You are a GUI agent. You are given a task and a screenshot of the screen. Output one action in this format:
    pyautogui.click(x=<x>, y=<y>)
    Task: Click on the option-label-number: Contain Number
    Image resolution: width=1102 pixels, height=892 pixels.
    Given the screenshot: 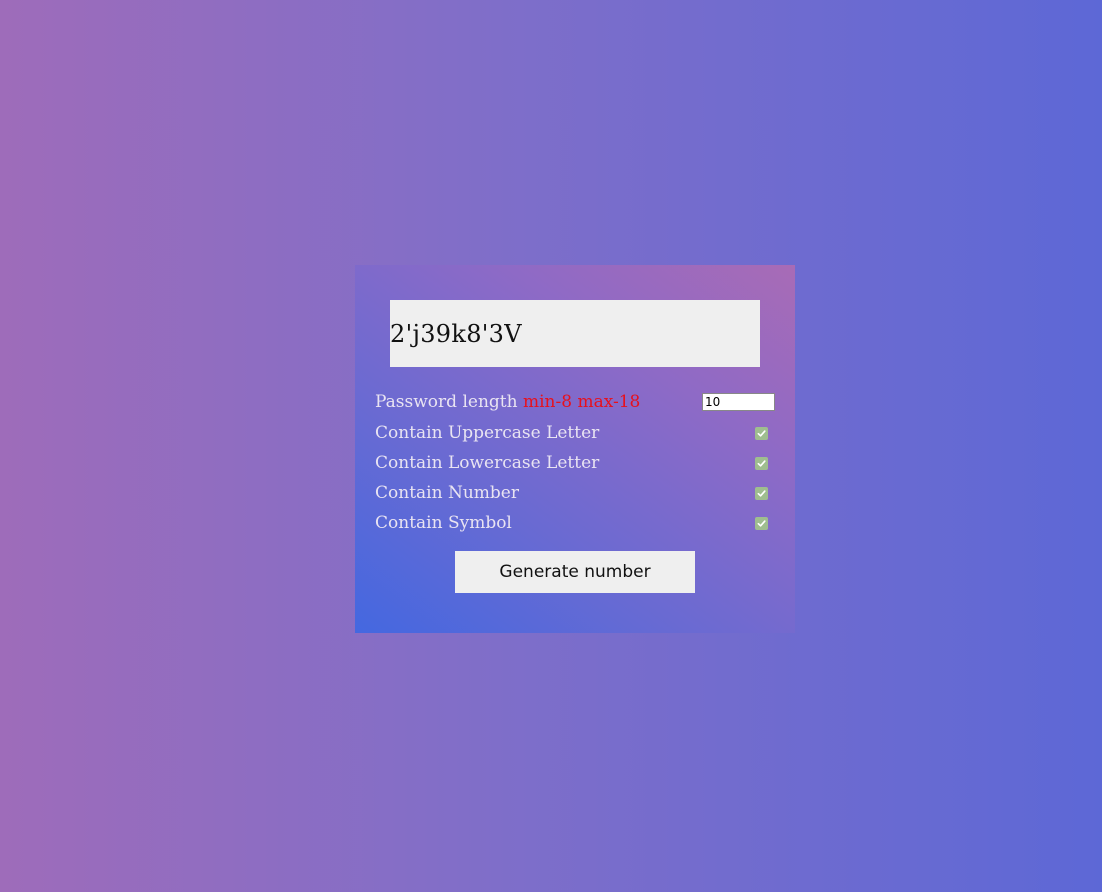 What is the action you would take?
    pyautogui.click(x=447, y=493)
    